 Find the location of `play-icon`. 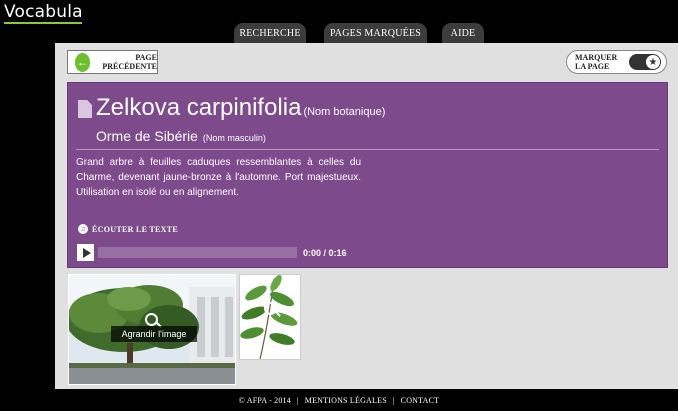

play-icon is located at coordinates (86, 252).